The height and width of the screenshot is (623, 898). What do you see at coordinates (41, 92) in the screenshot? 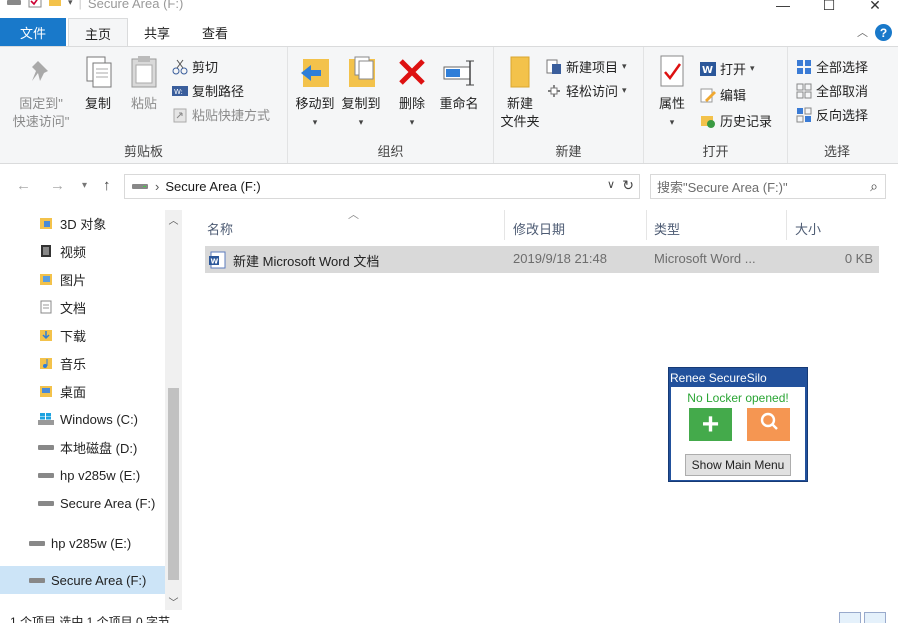
I see `pin-quick-access-button: 固定到" 快速访问"` at bounding box center [41, 92].